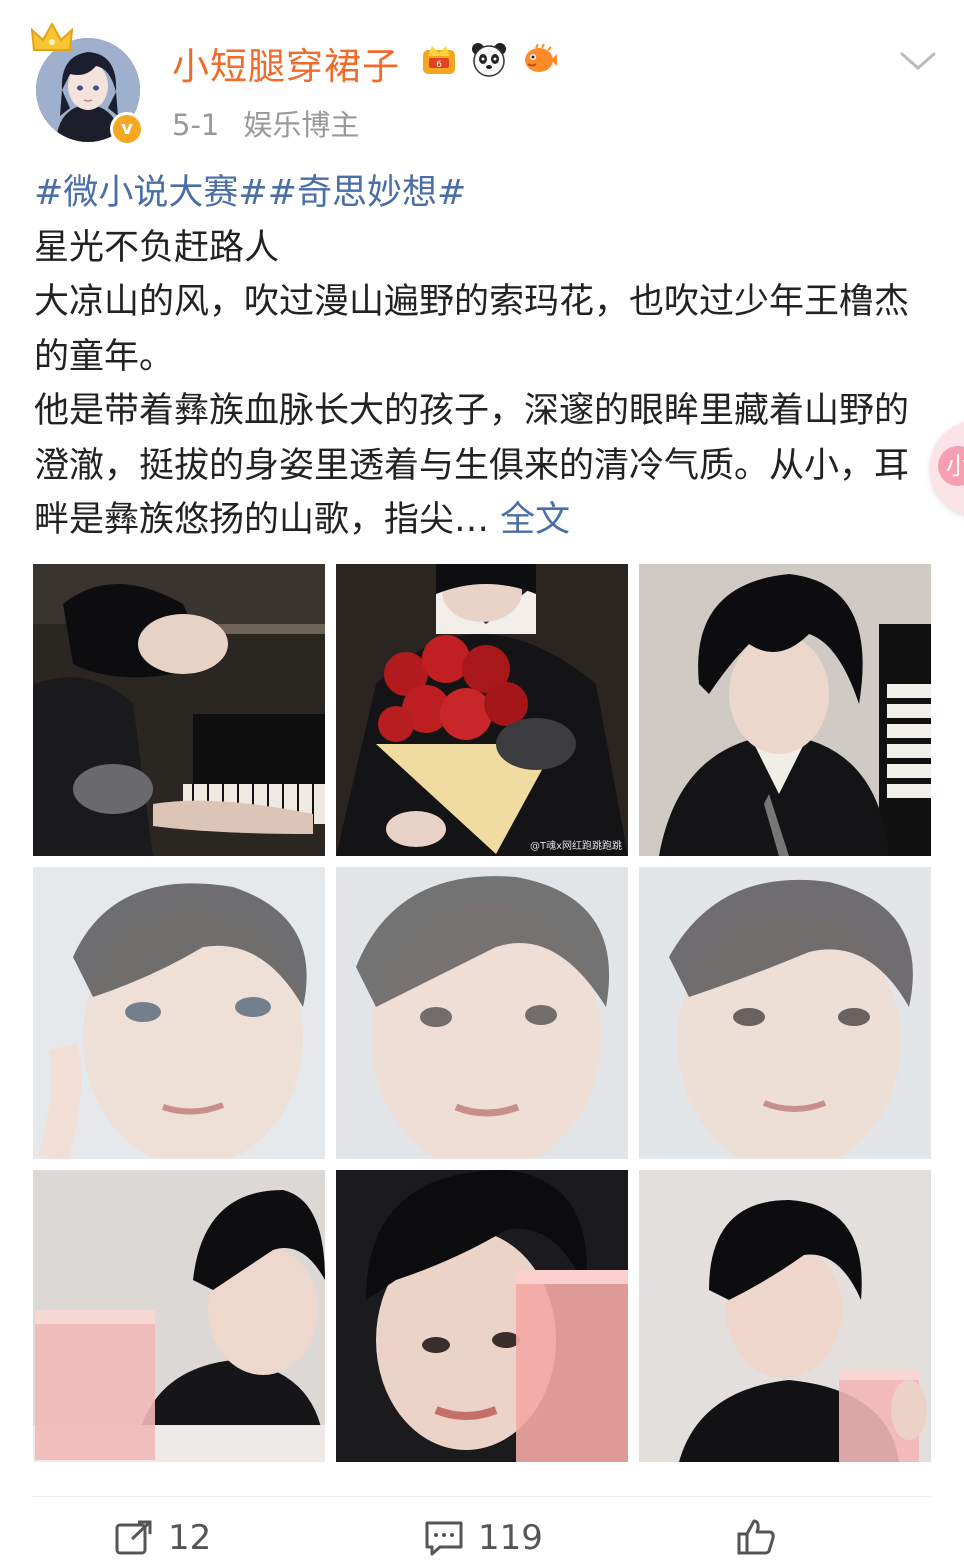 This screenshot has height=1562, width=964. I want to click on avatar-container: v, so click(89, 84).